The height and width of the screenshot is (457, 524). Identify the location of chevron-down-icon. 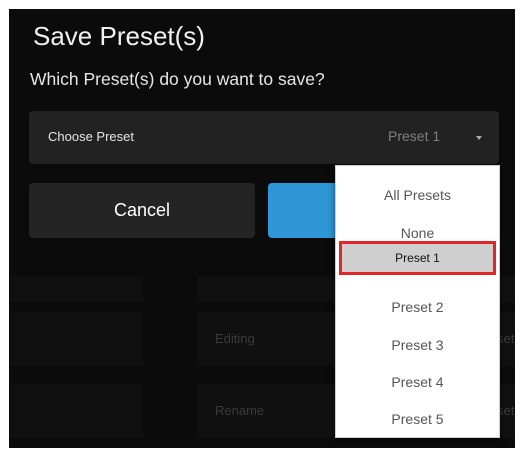
(479, 138).